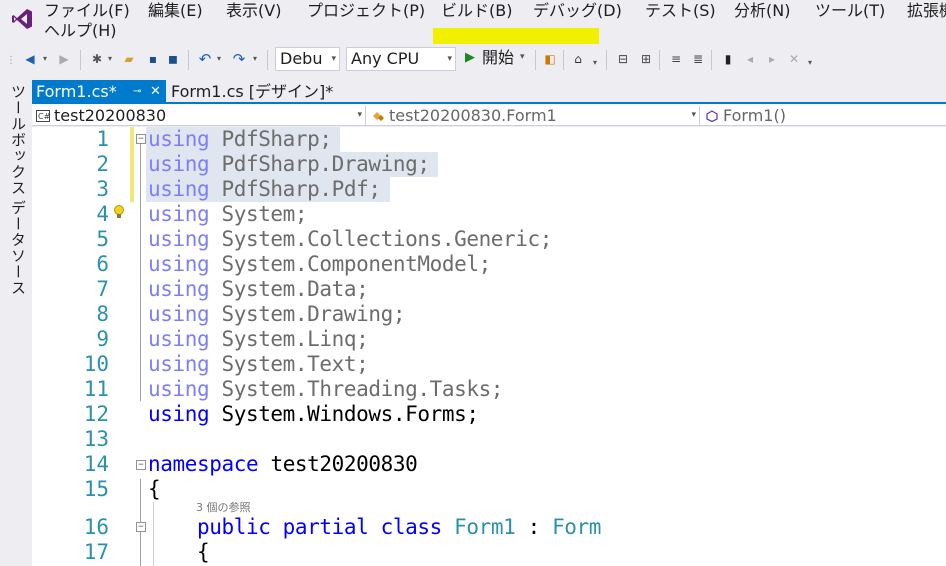 The image size is (946, 566). Describe the element at coordinates (728, 59) in the screenshot. I see `bookmark-icon: ▮` at that location.